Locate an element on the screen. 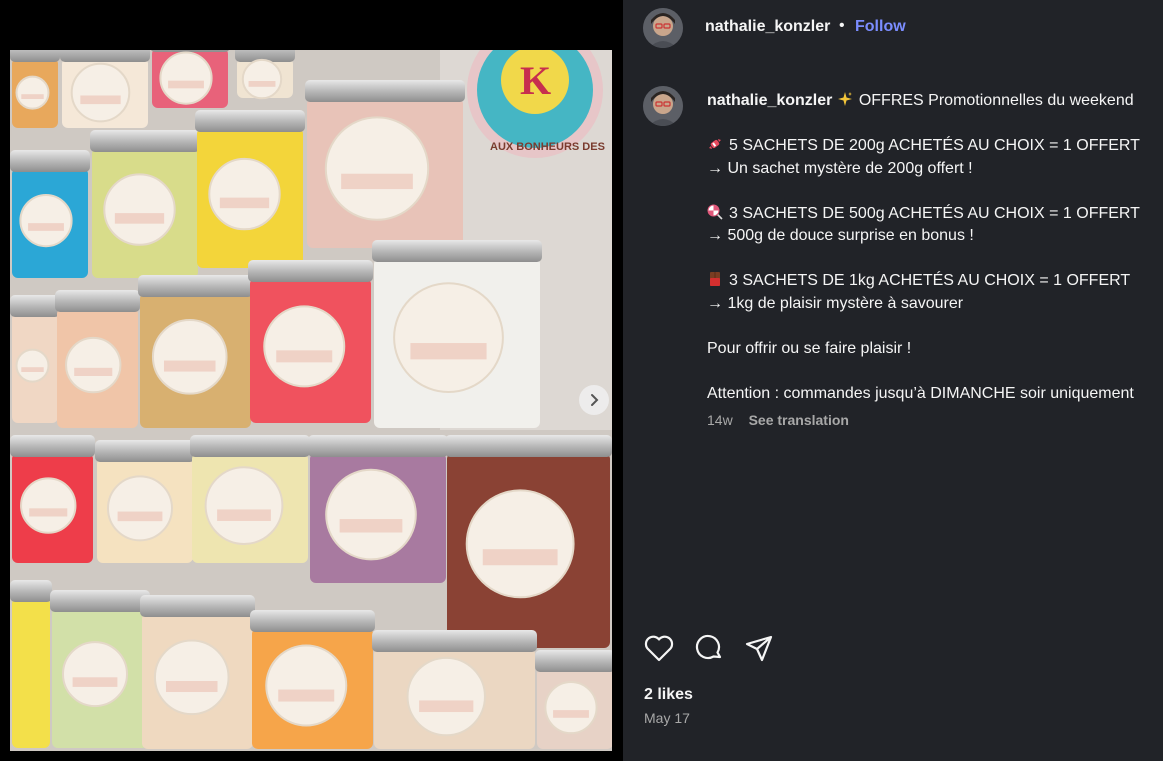 This screenshot has height=761, width=1163. comment-button is located at coordinates (709, 648).